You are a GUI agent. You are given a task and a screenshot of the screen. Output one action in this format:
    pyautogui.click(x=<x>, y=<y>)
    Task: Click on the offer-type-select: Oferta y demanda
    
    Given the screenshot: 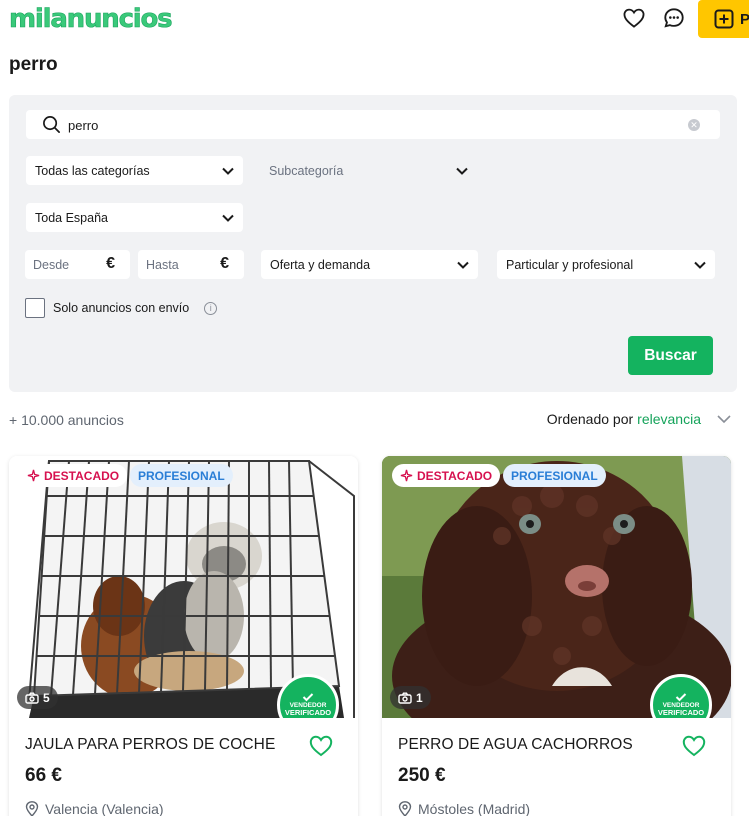 What is the action you would take?
    pyautogui.click(x=369, y=264)
    